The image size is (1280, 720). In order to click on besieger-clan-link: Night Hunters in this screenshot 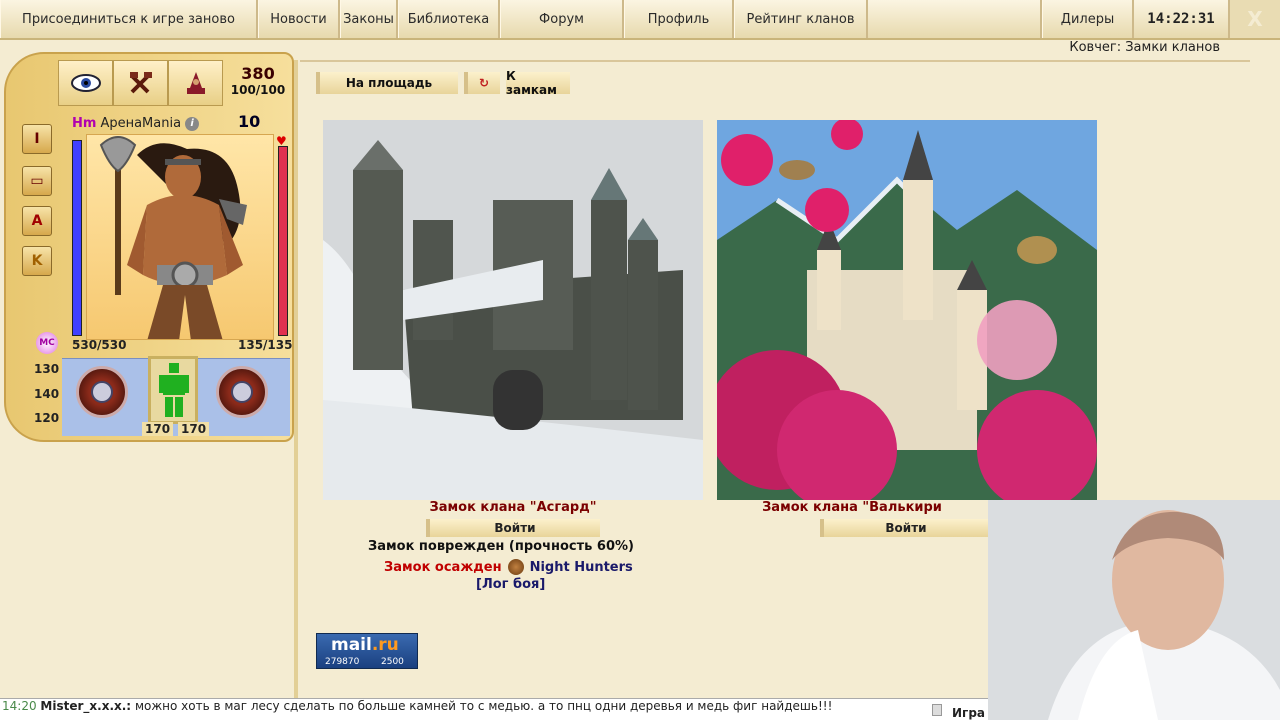, I will do `click(581, 567)`.